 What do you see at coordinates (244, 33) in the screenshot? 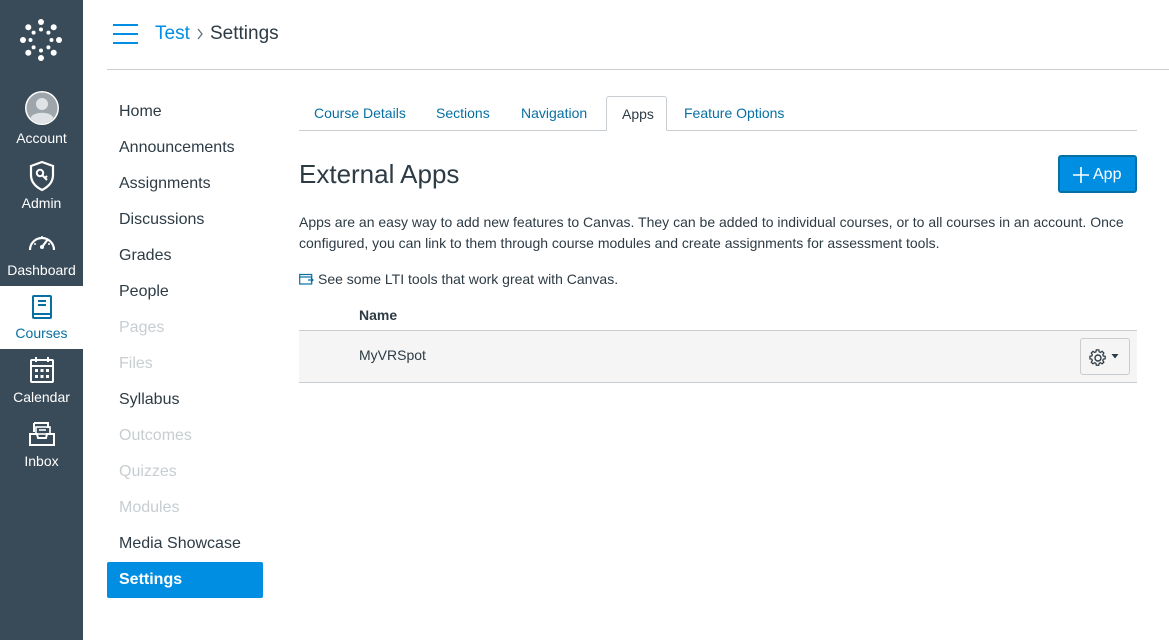
I see `breadcrumb-current: Settings` at bounding box center [244, 33].